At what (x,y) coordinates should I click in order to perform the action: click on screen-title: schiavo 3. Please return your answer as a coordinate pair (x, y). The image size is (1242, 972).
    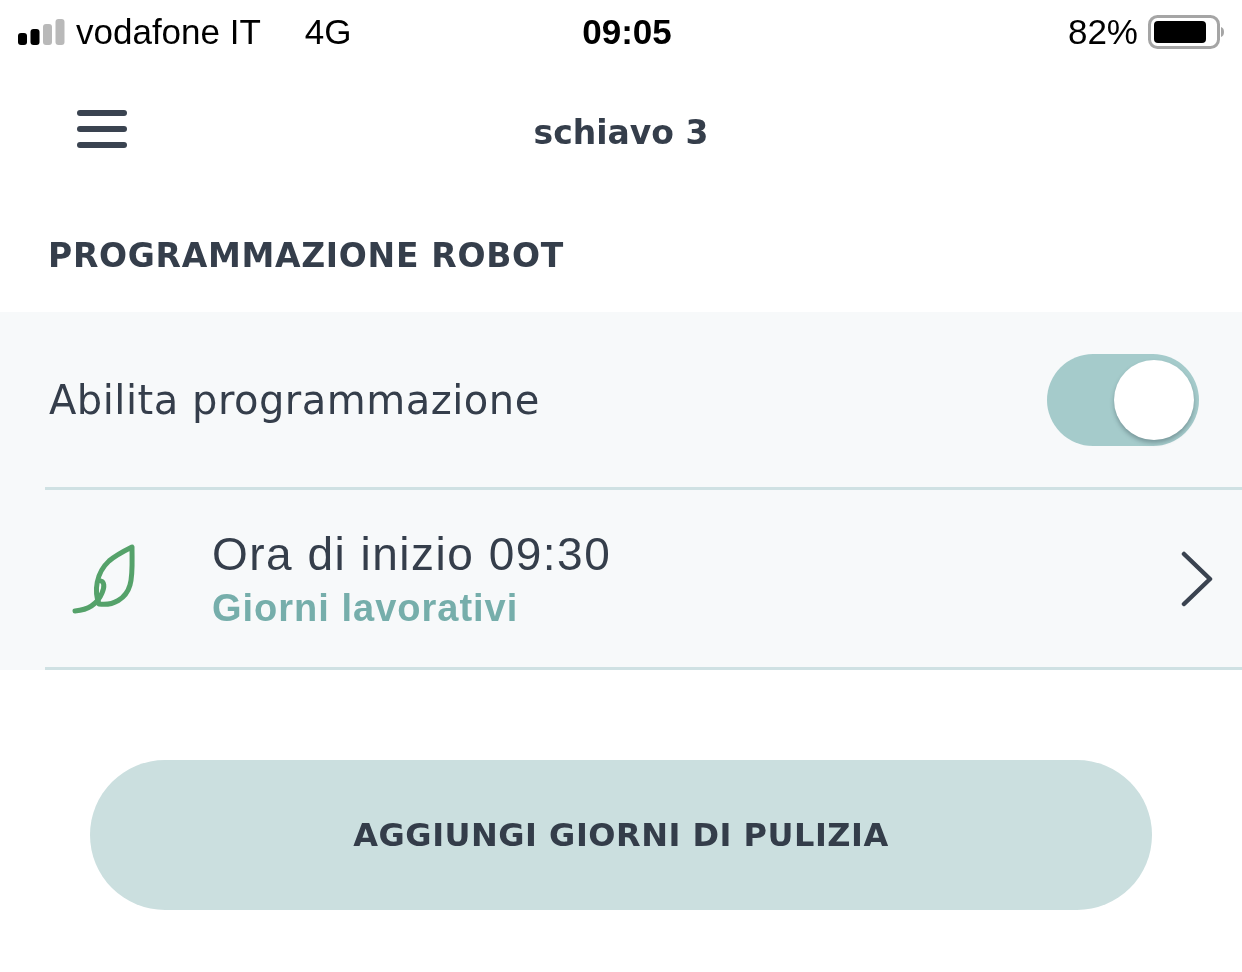
    Looking at the image, I should click on (621, 132).